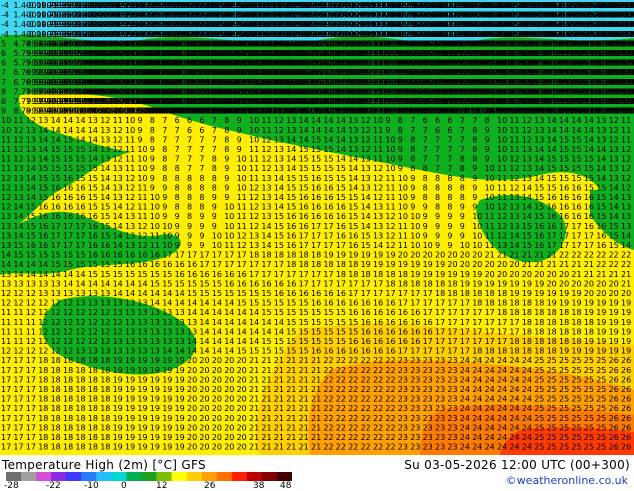 The image size is (634, 491). Describe the element at coordinates (517, 465) in the screenshot. I see `forecast-datetime: Su 03-05-2026 12:00 UTC (00+300)` at that location.